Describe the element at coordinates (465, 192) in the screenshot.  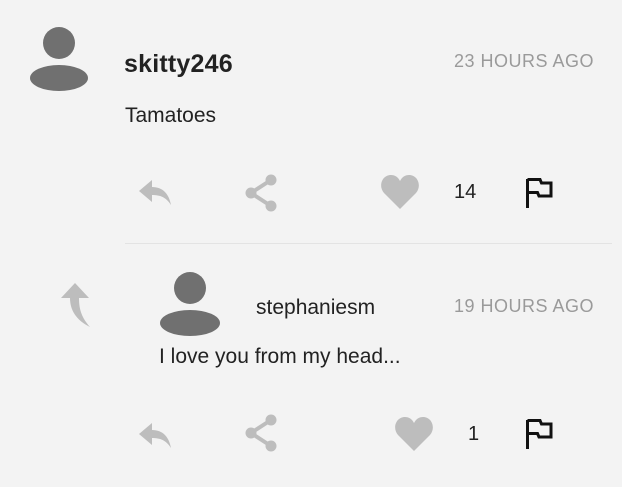
I see `like-count: 14` at that location.